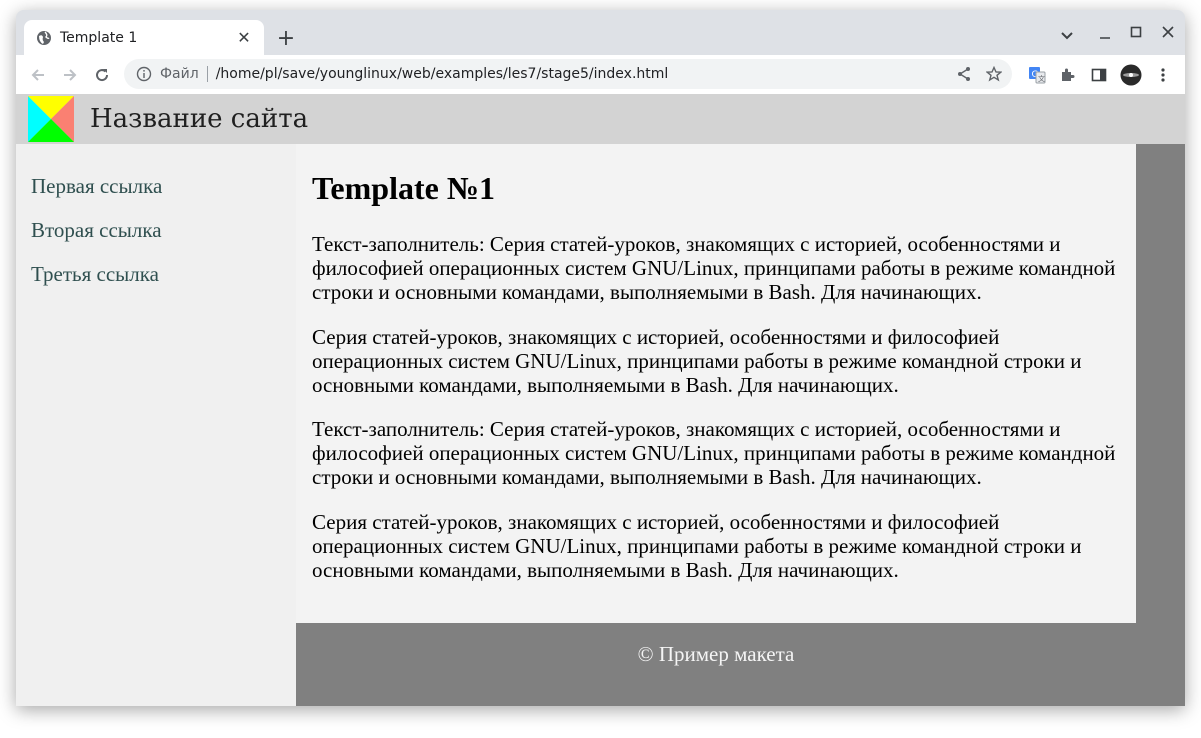  I want to click on star-icon, so click(994, 74).